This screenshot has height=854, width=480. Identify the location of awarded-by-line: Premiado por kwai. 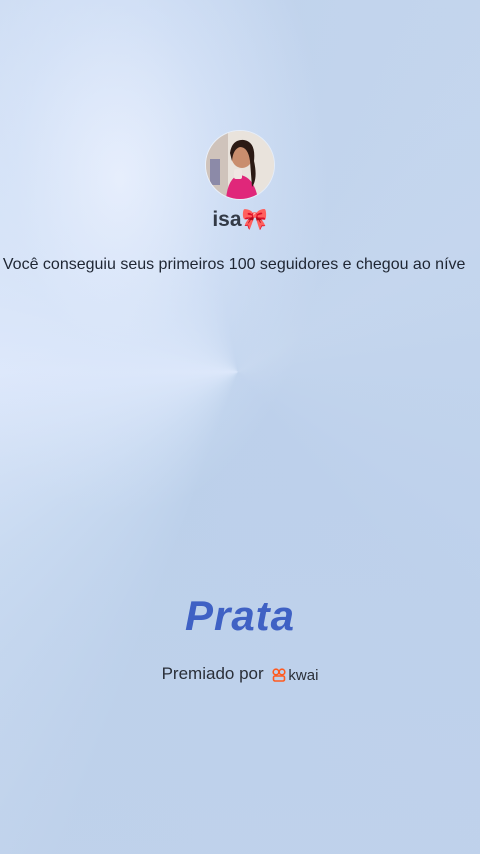
(240, 674).